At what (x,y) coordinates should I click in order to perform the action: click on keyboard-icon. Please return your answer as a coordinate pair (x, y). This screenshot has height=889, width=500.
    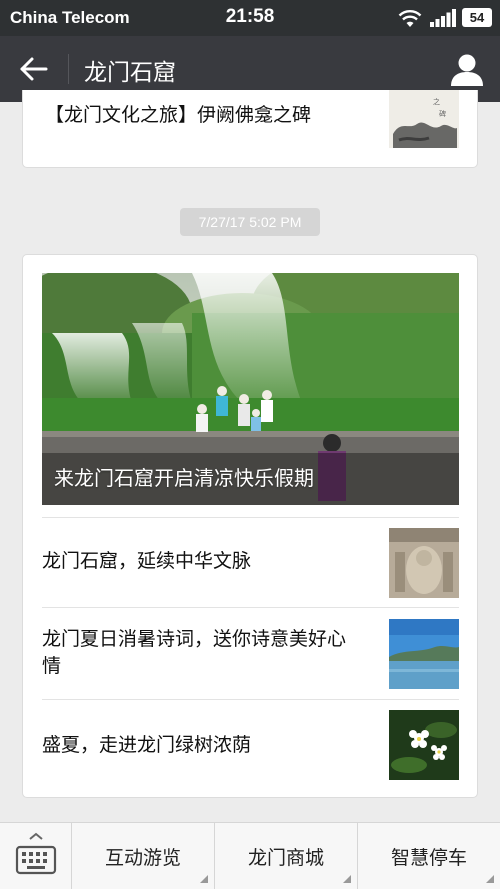
    Looking at the image, I should click on (36, 853).